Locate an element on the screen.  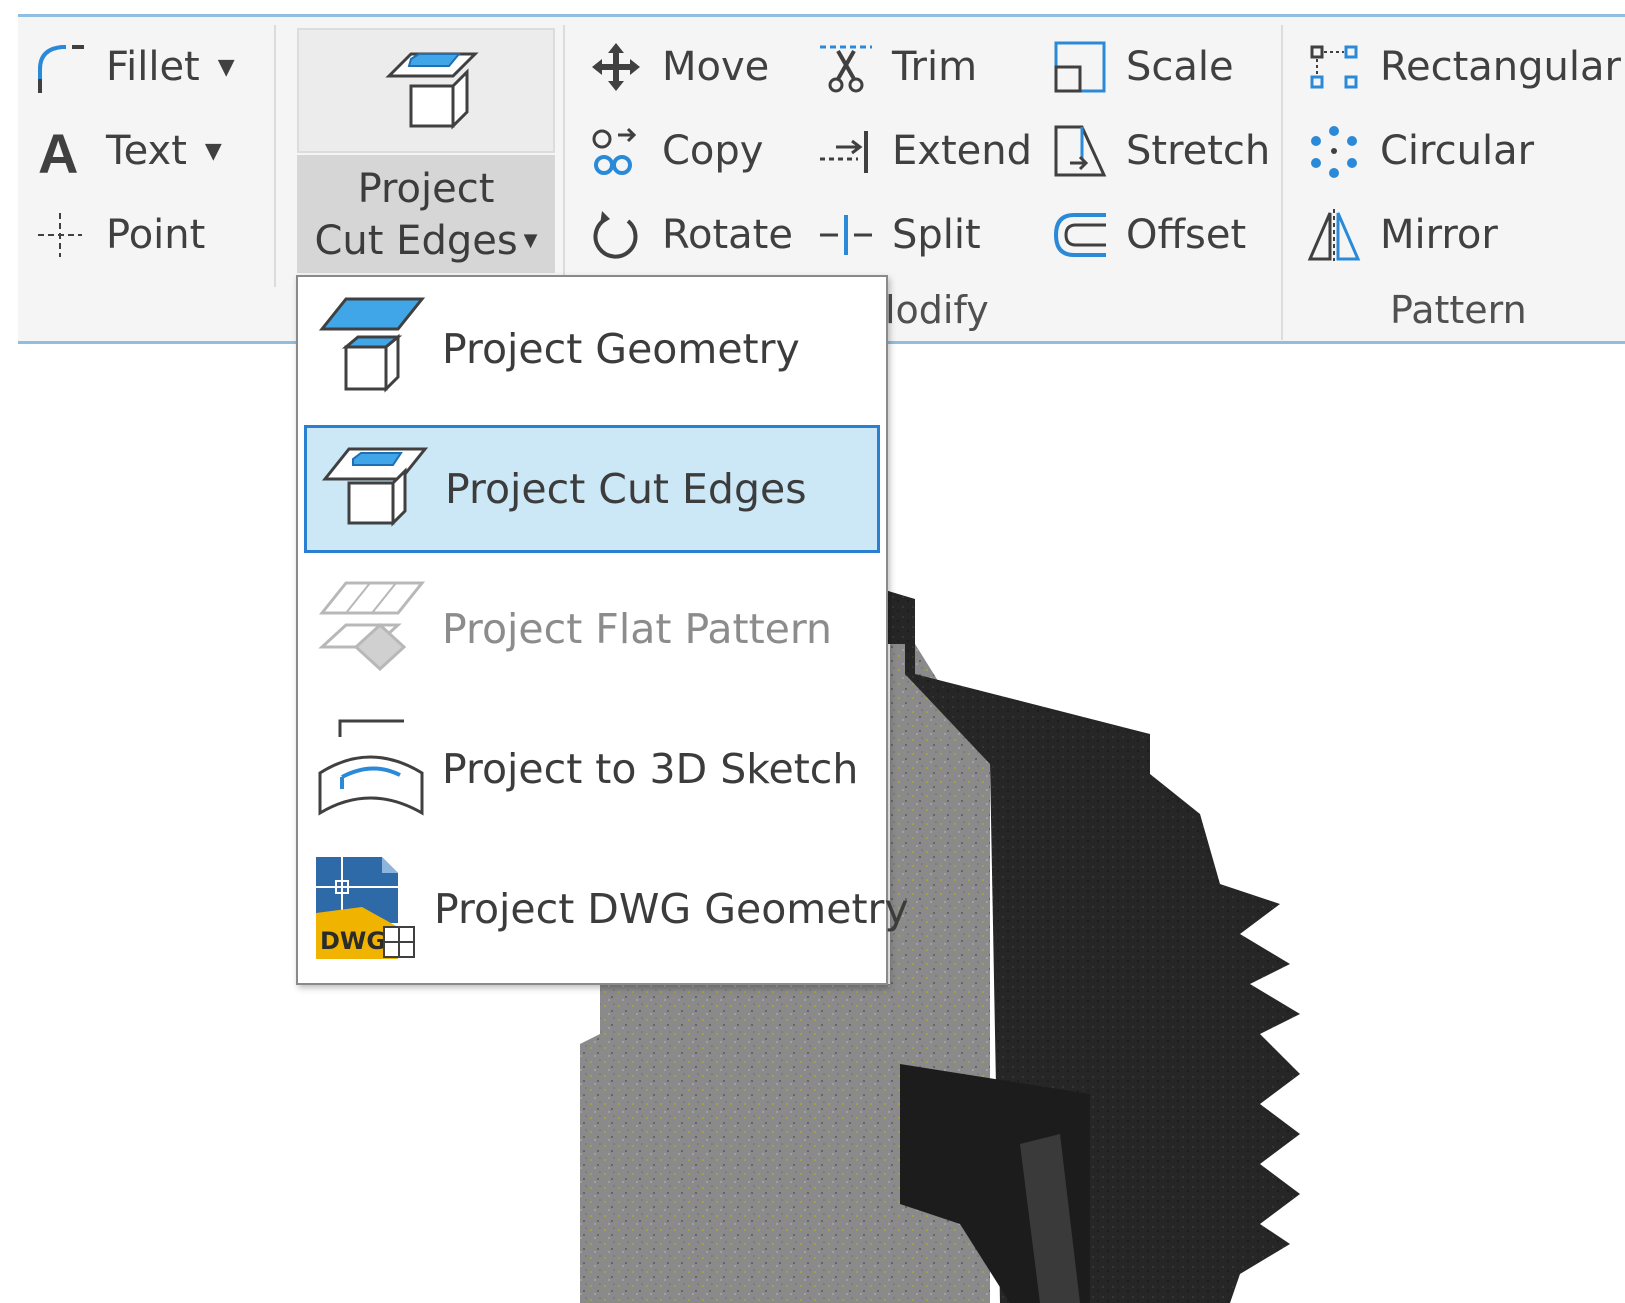
extend-label: Extend is located at coordinates (962, 151).